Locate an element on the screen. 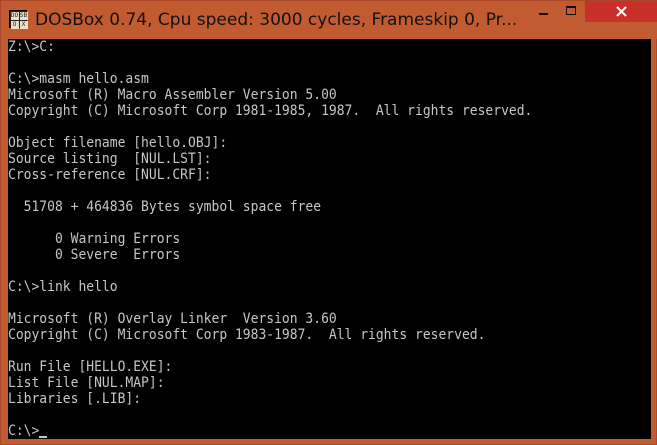 This screenshot has height=445, width=657. command-prompt: C:\> is located at coordinates (24, 431).